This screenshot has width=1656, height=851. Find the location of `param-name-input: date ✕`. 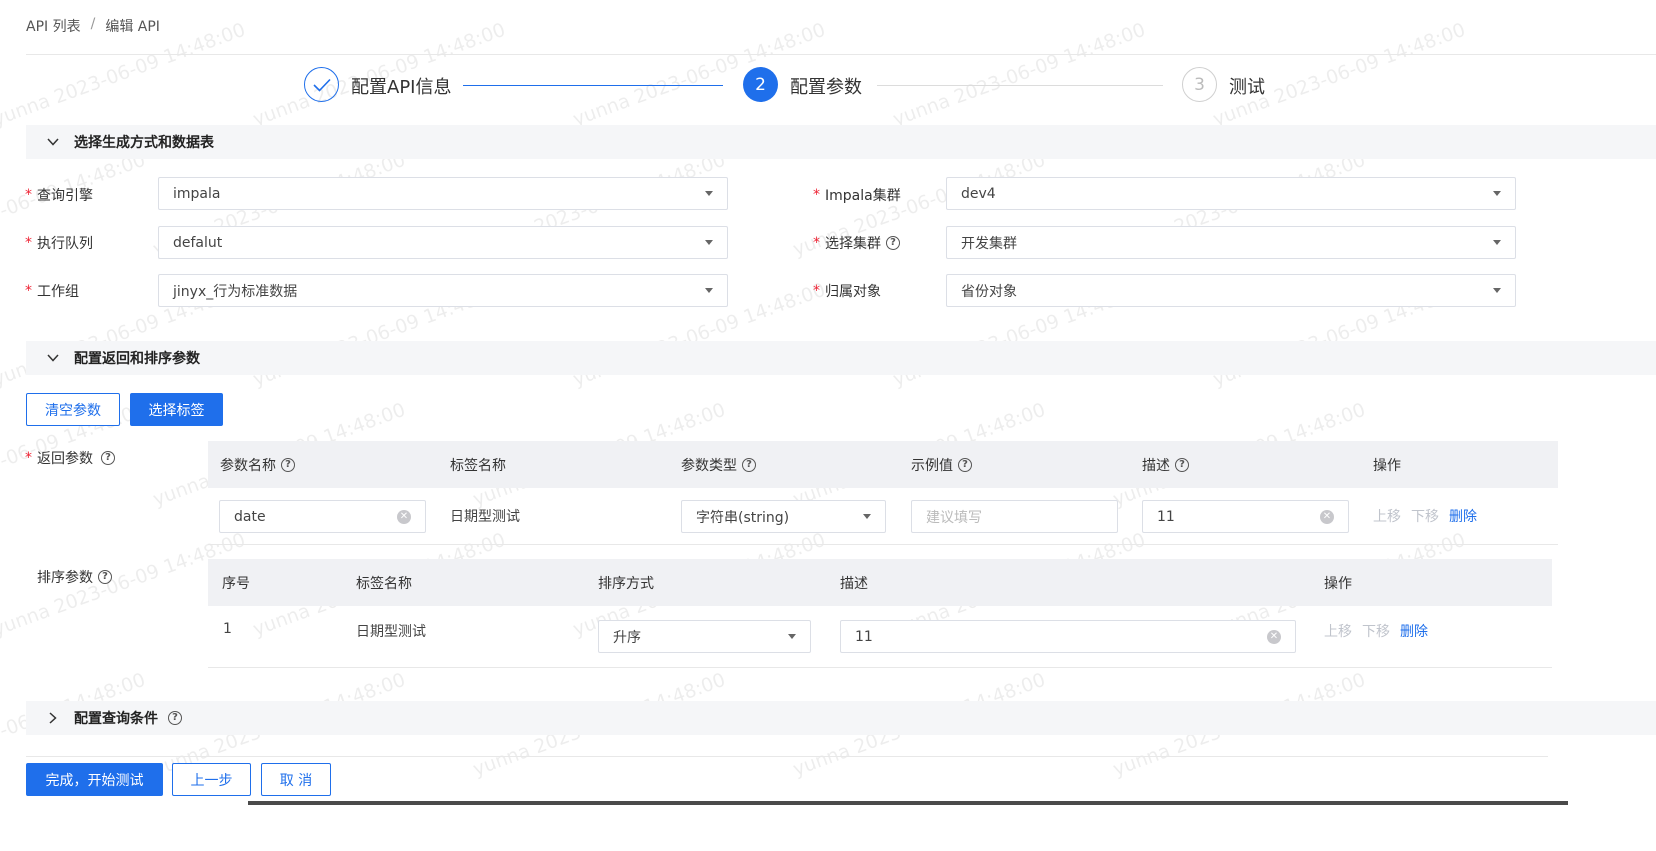

param-name-input: date ✕ is located at coordinates (322, 516).